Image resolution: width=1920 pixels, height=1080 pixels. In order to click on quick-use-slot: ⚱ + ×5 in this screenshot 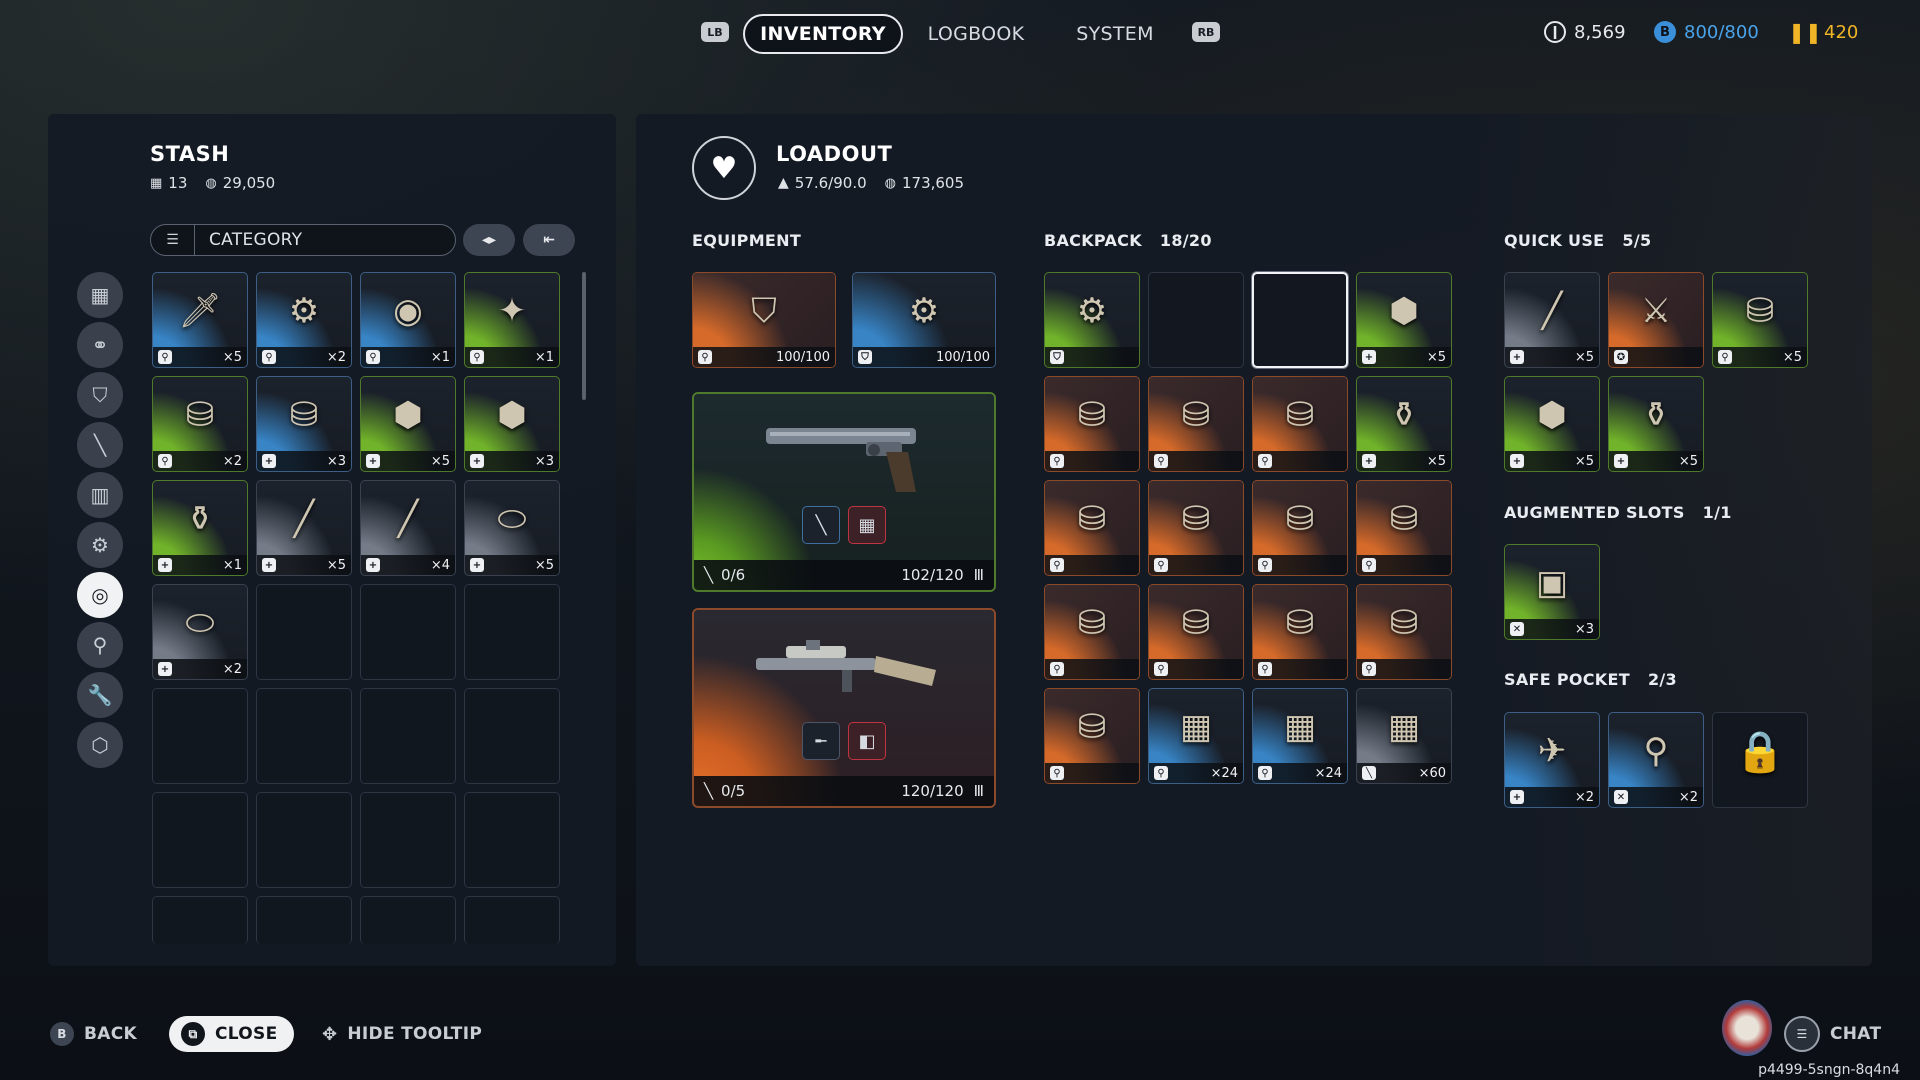, I will do `click(1656, 424)`.